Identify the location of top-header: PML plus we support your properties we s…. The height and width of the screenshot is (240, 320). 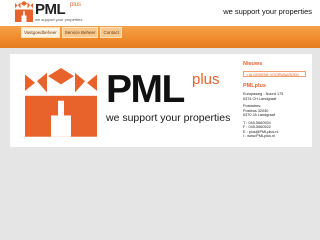
(160, 13).